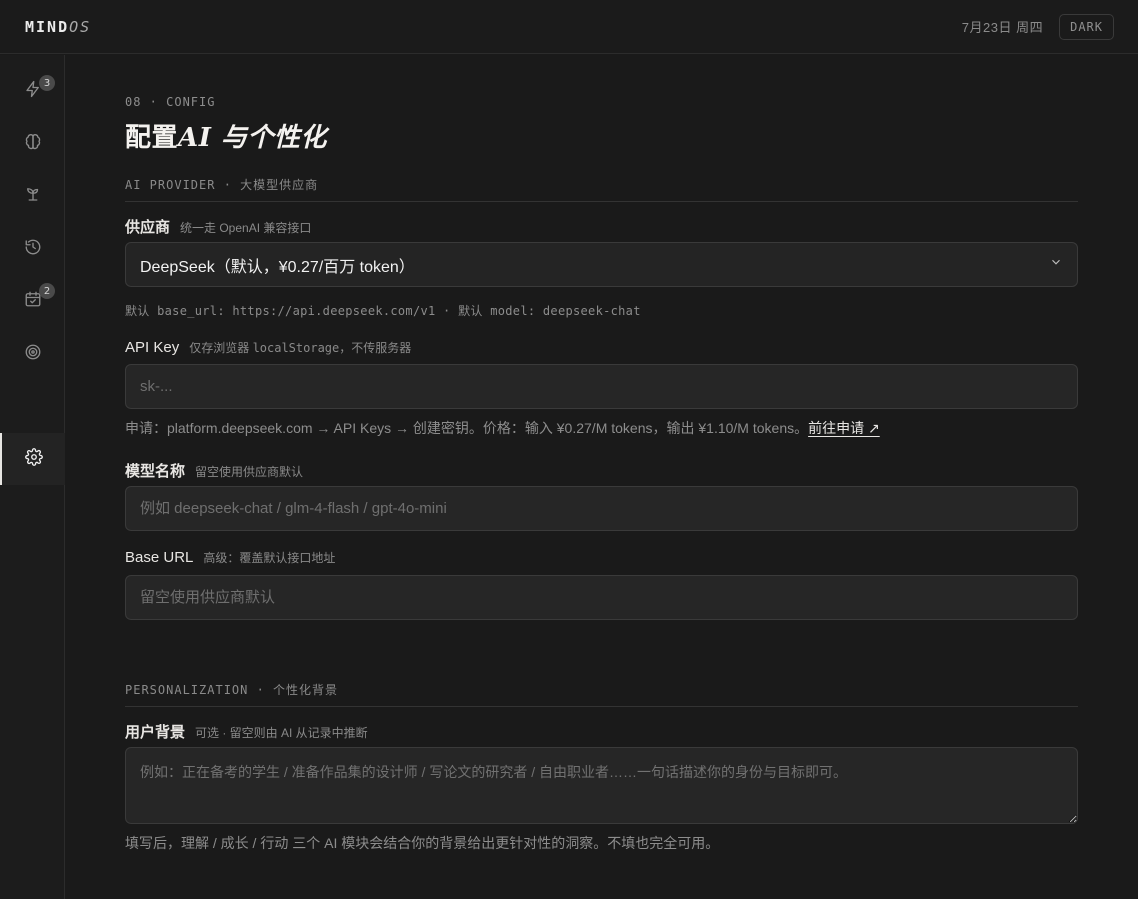  Describe the element at coordinates (269, 558) in the screenshot. I see `base-url-hint: 高级：覆盖默认接口地址` at that location.